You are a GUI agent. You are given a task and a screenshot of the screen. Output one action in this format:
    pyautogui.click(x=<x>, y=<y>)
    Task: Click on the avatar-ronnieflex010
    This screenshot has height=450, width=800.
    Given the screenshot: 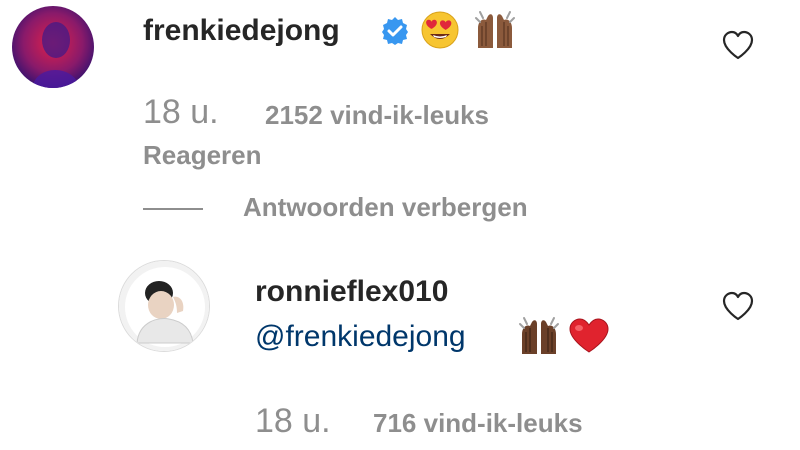 What is the action you would take?
    pyautogui.click(x=164, y=306)
    